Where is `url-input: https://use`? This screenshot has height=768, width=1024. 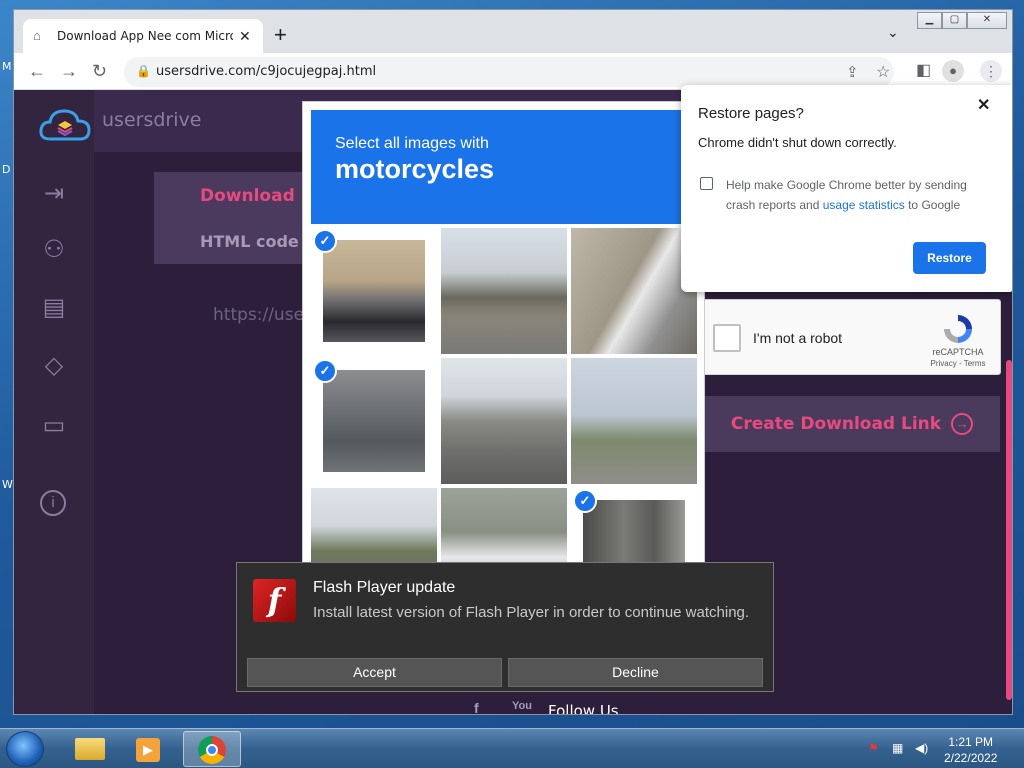
url-input: https://use is located at coordinates (258, 315).